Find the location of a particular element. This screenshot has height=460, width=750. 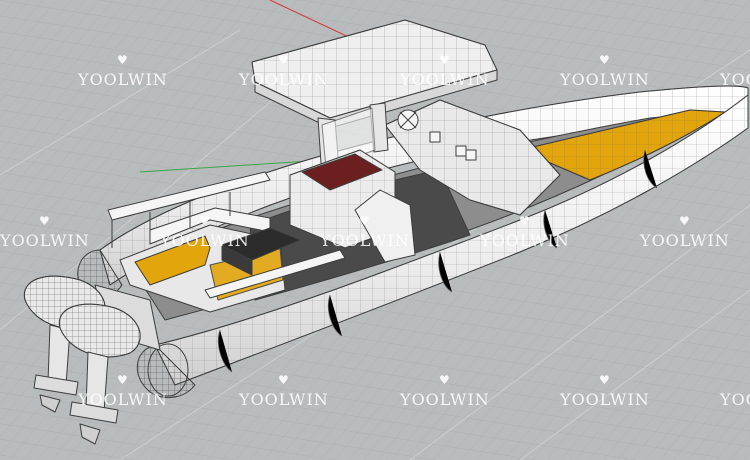

gauge-panel is located at coordinates (435, 137).